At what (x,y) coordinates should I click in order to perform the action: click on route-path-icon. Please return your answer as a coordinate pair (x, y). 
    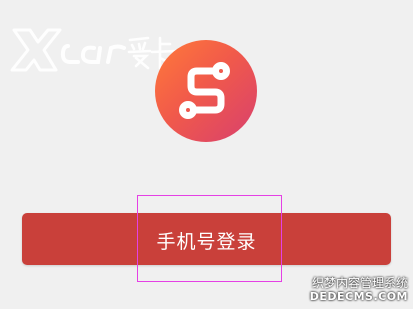
    Looking at the image, I should click on (204, 90).